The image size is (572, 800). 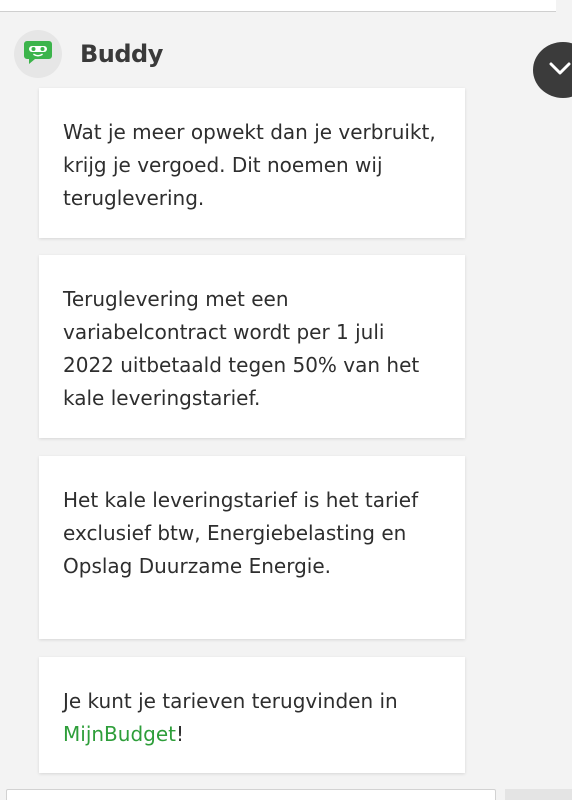 I want to click on message-text: !, so click(x=180, y=734).